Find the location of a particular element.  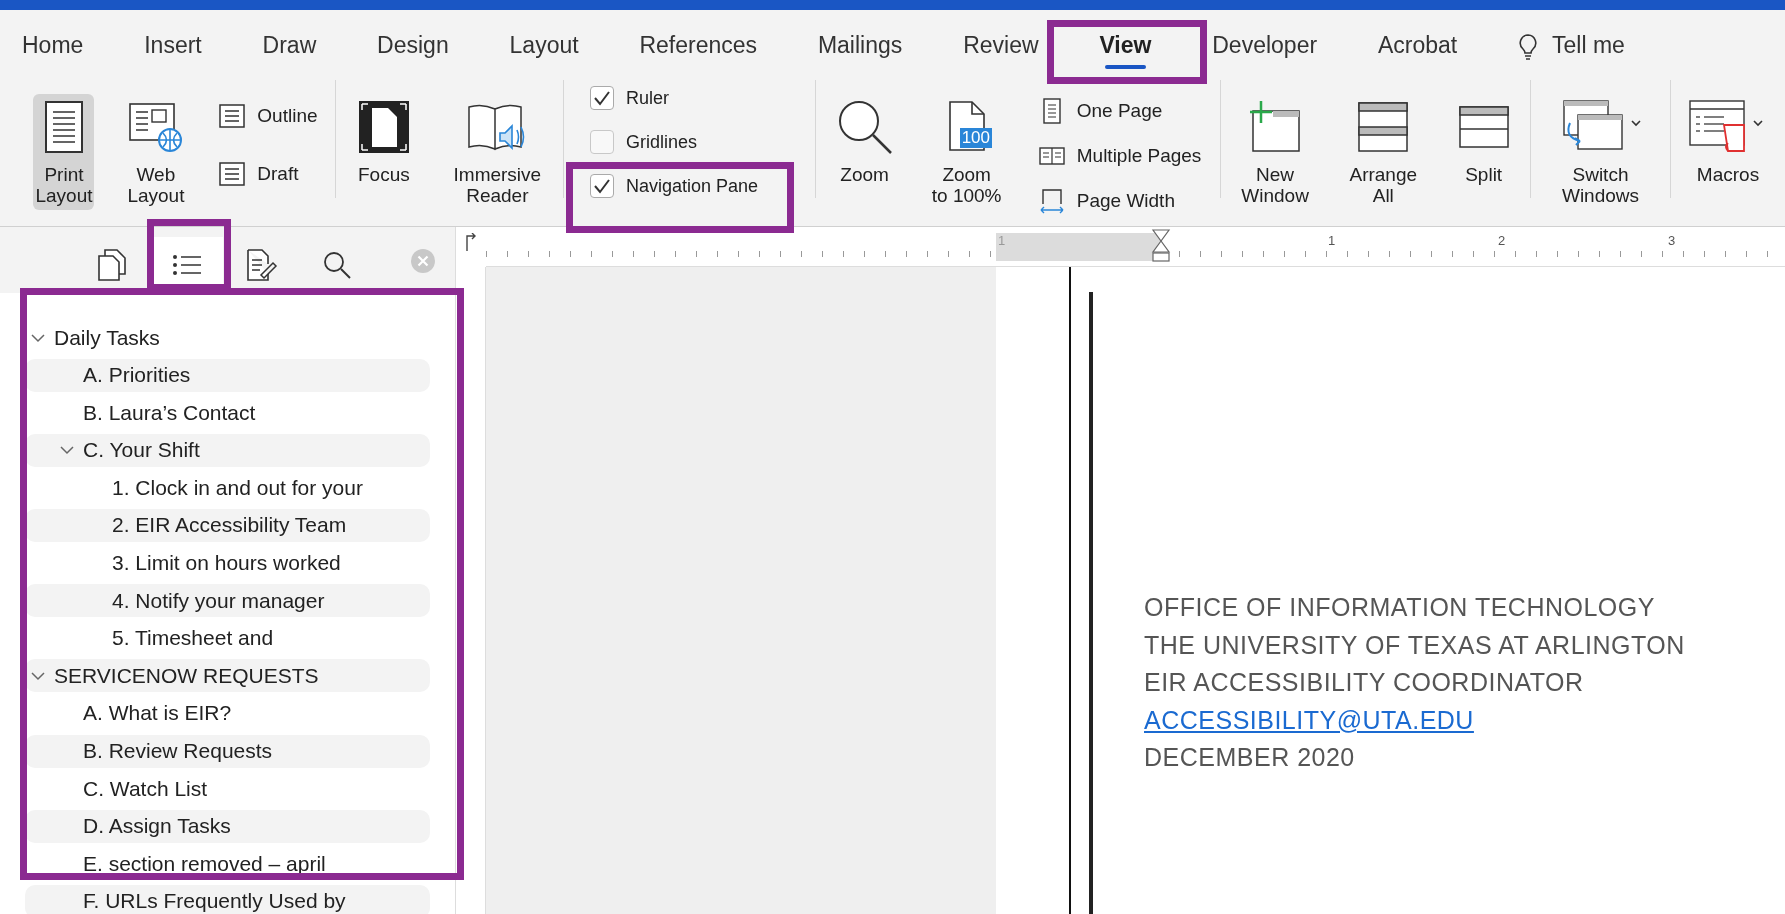

ribbon-tab: Insert is located at coordinates (173, 47).